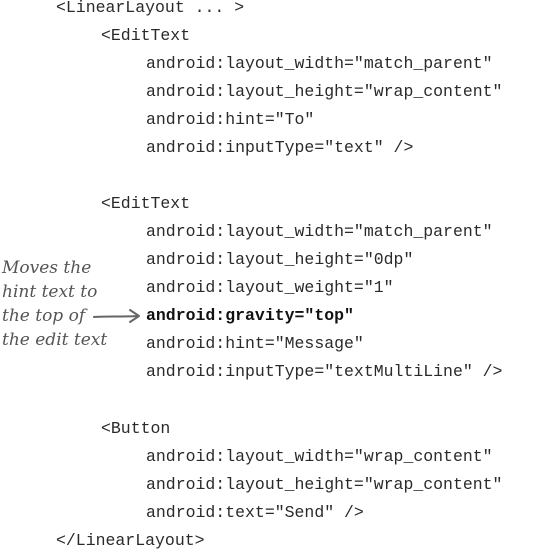  Describe the element at coordinates (50, 292) in the screenshot. I see `annotation-line: hint text to` at that location.